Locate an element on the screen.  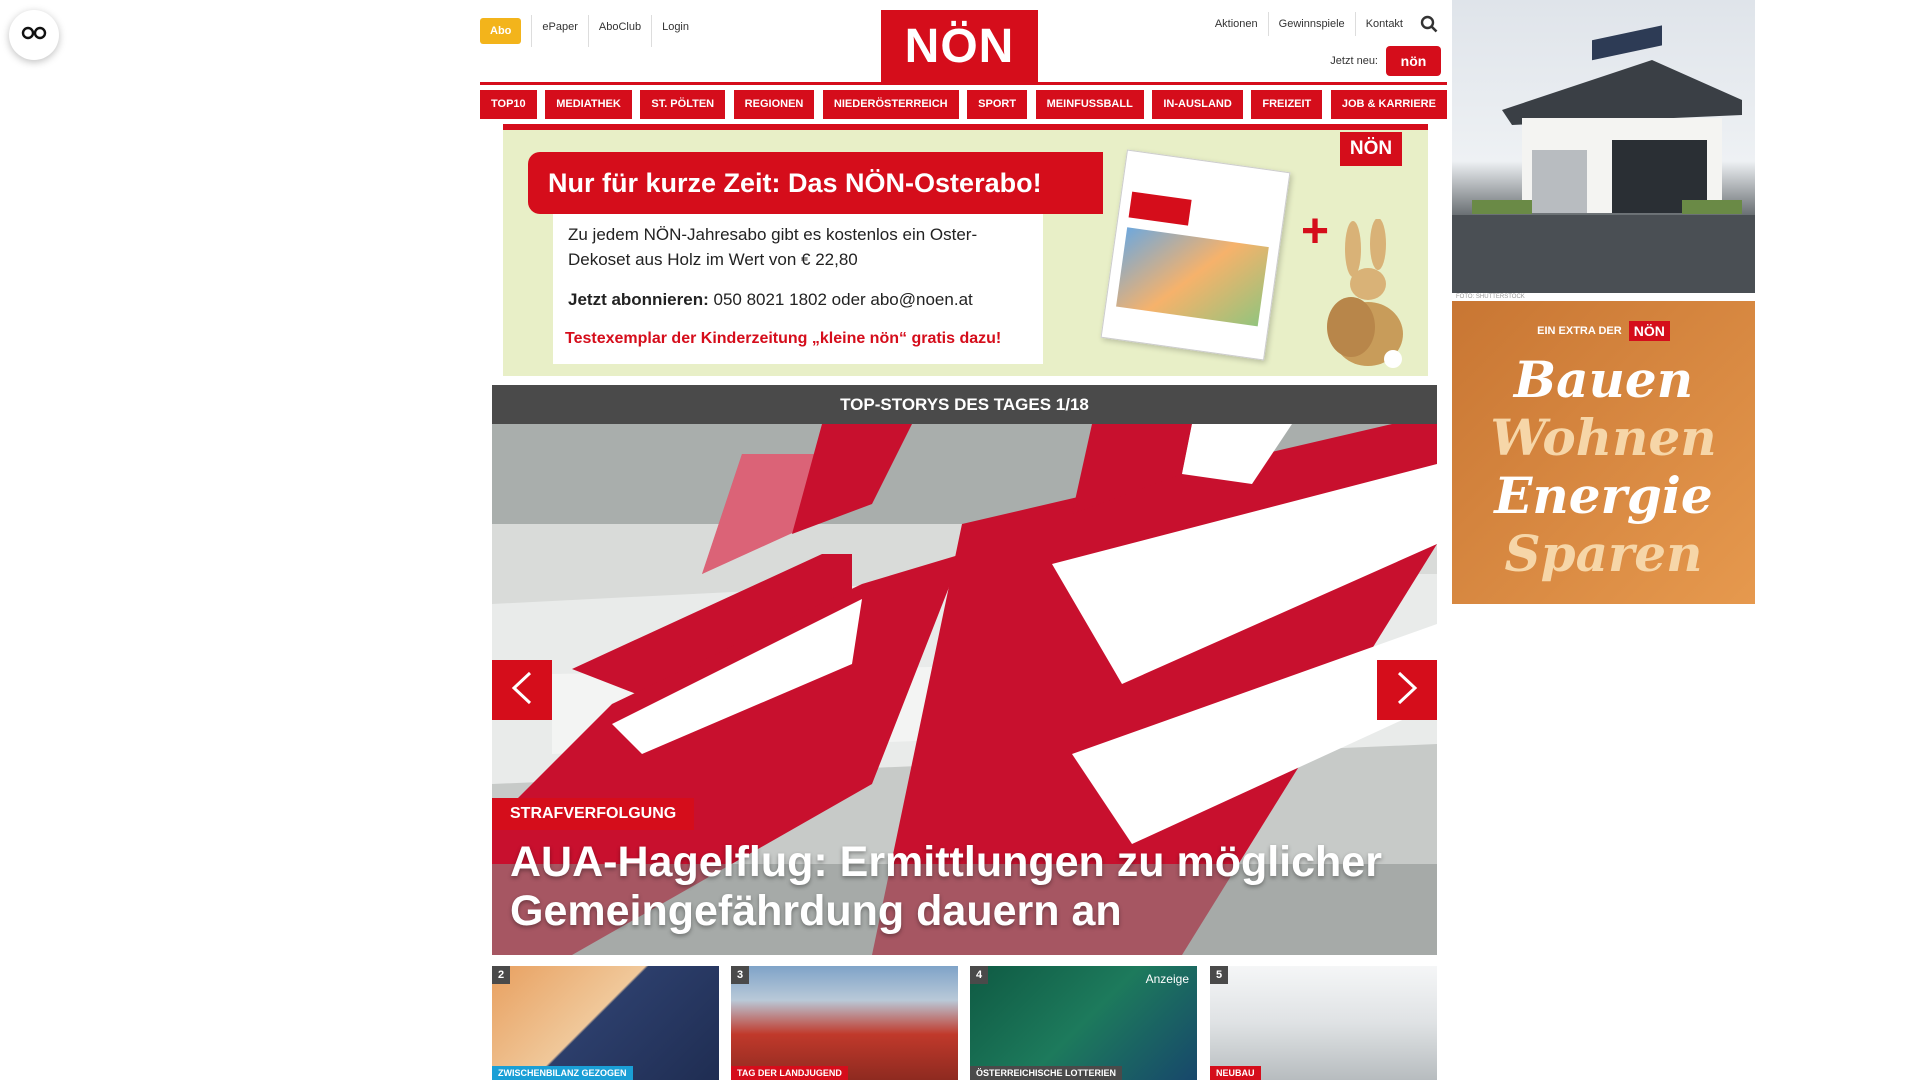
ad-noen-logo: NÖN is located at coordinates (1649, 331).